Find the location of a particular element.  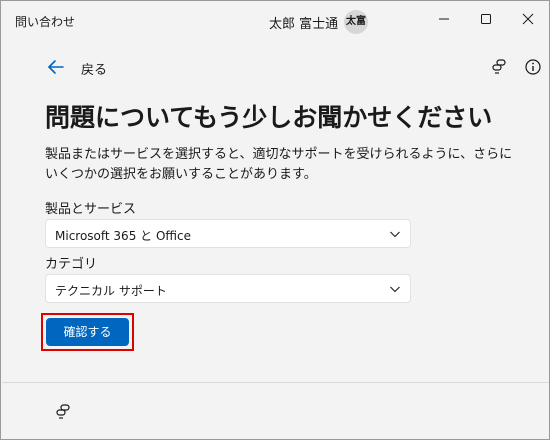

app-title: 問い合わせ is located at coordinates (45, 22).